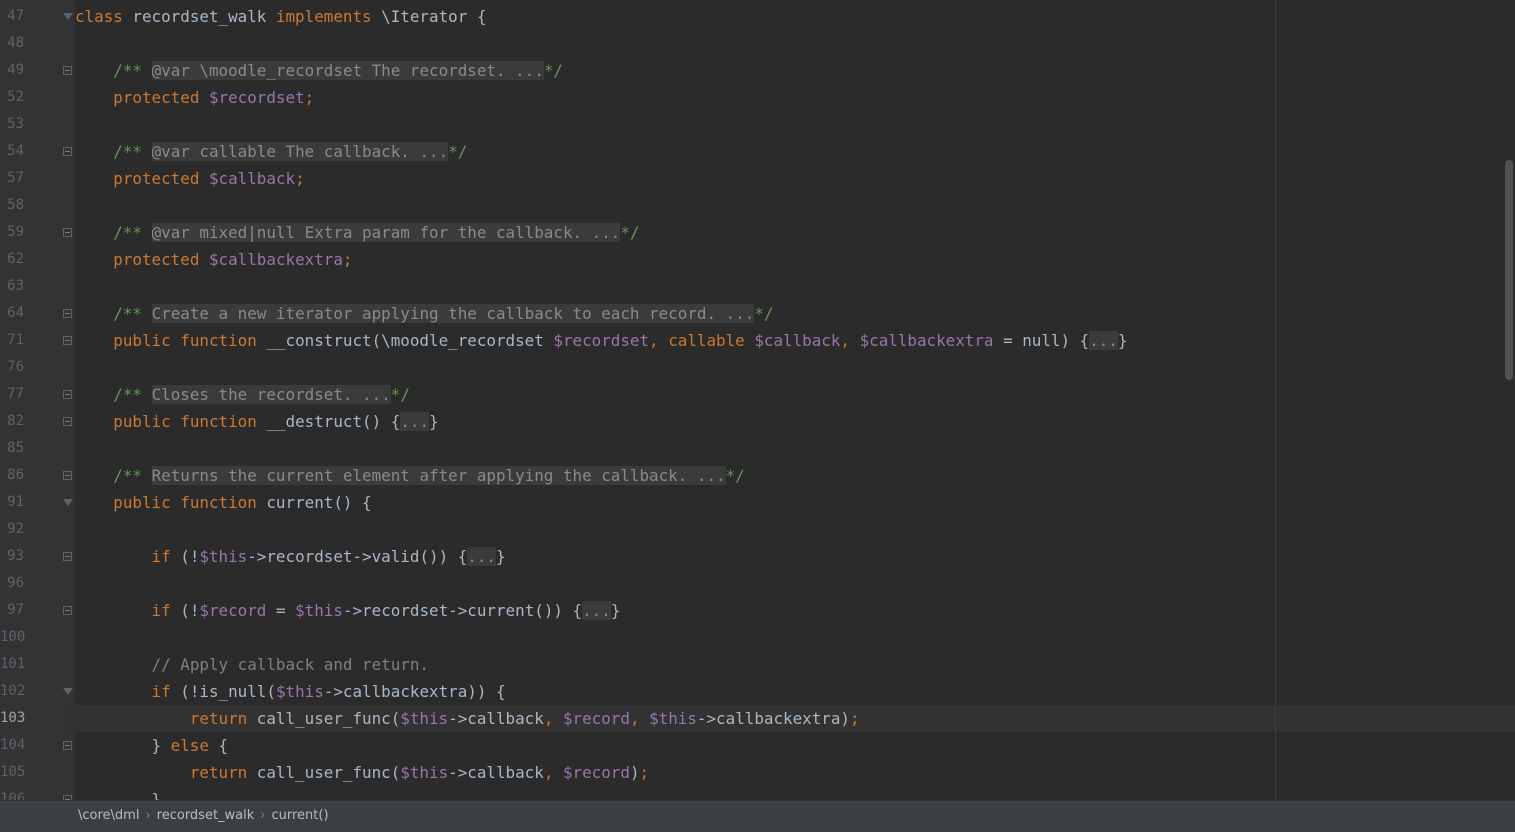 This screenshot has width=1515, height=832. Describe the element at coordinates (13, 772) in the screenshot. I see `line-number: 105` at that location.